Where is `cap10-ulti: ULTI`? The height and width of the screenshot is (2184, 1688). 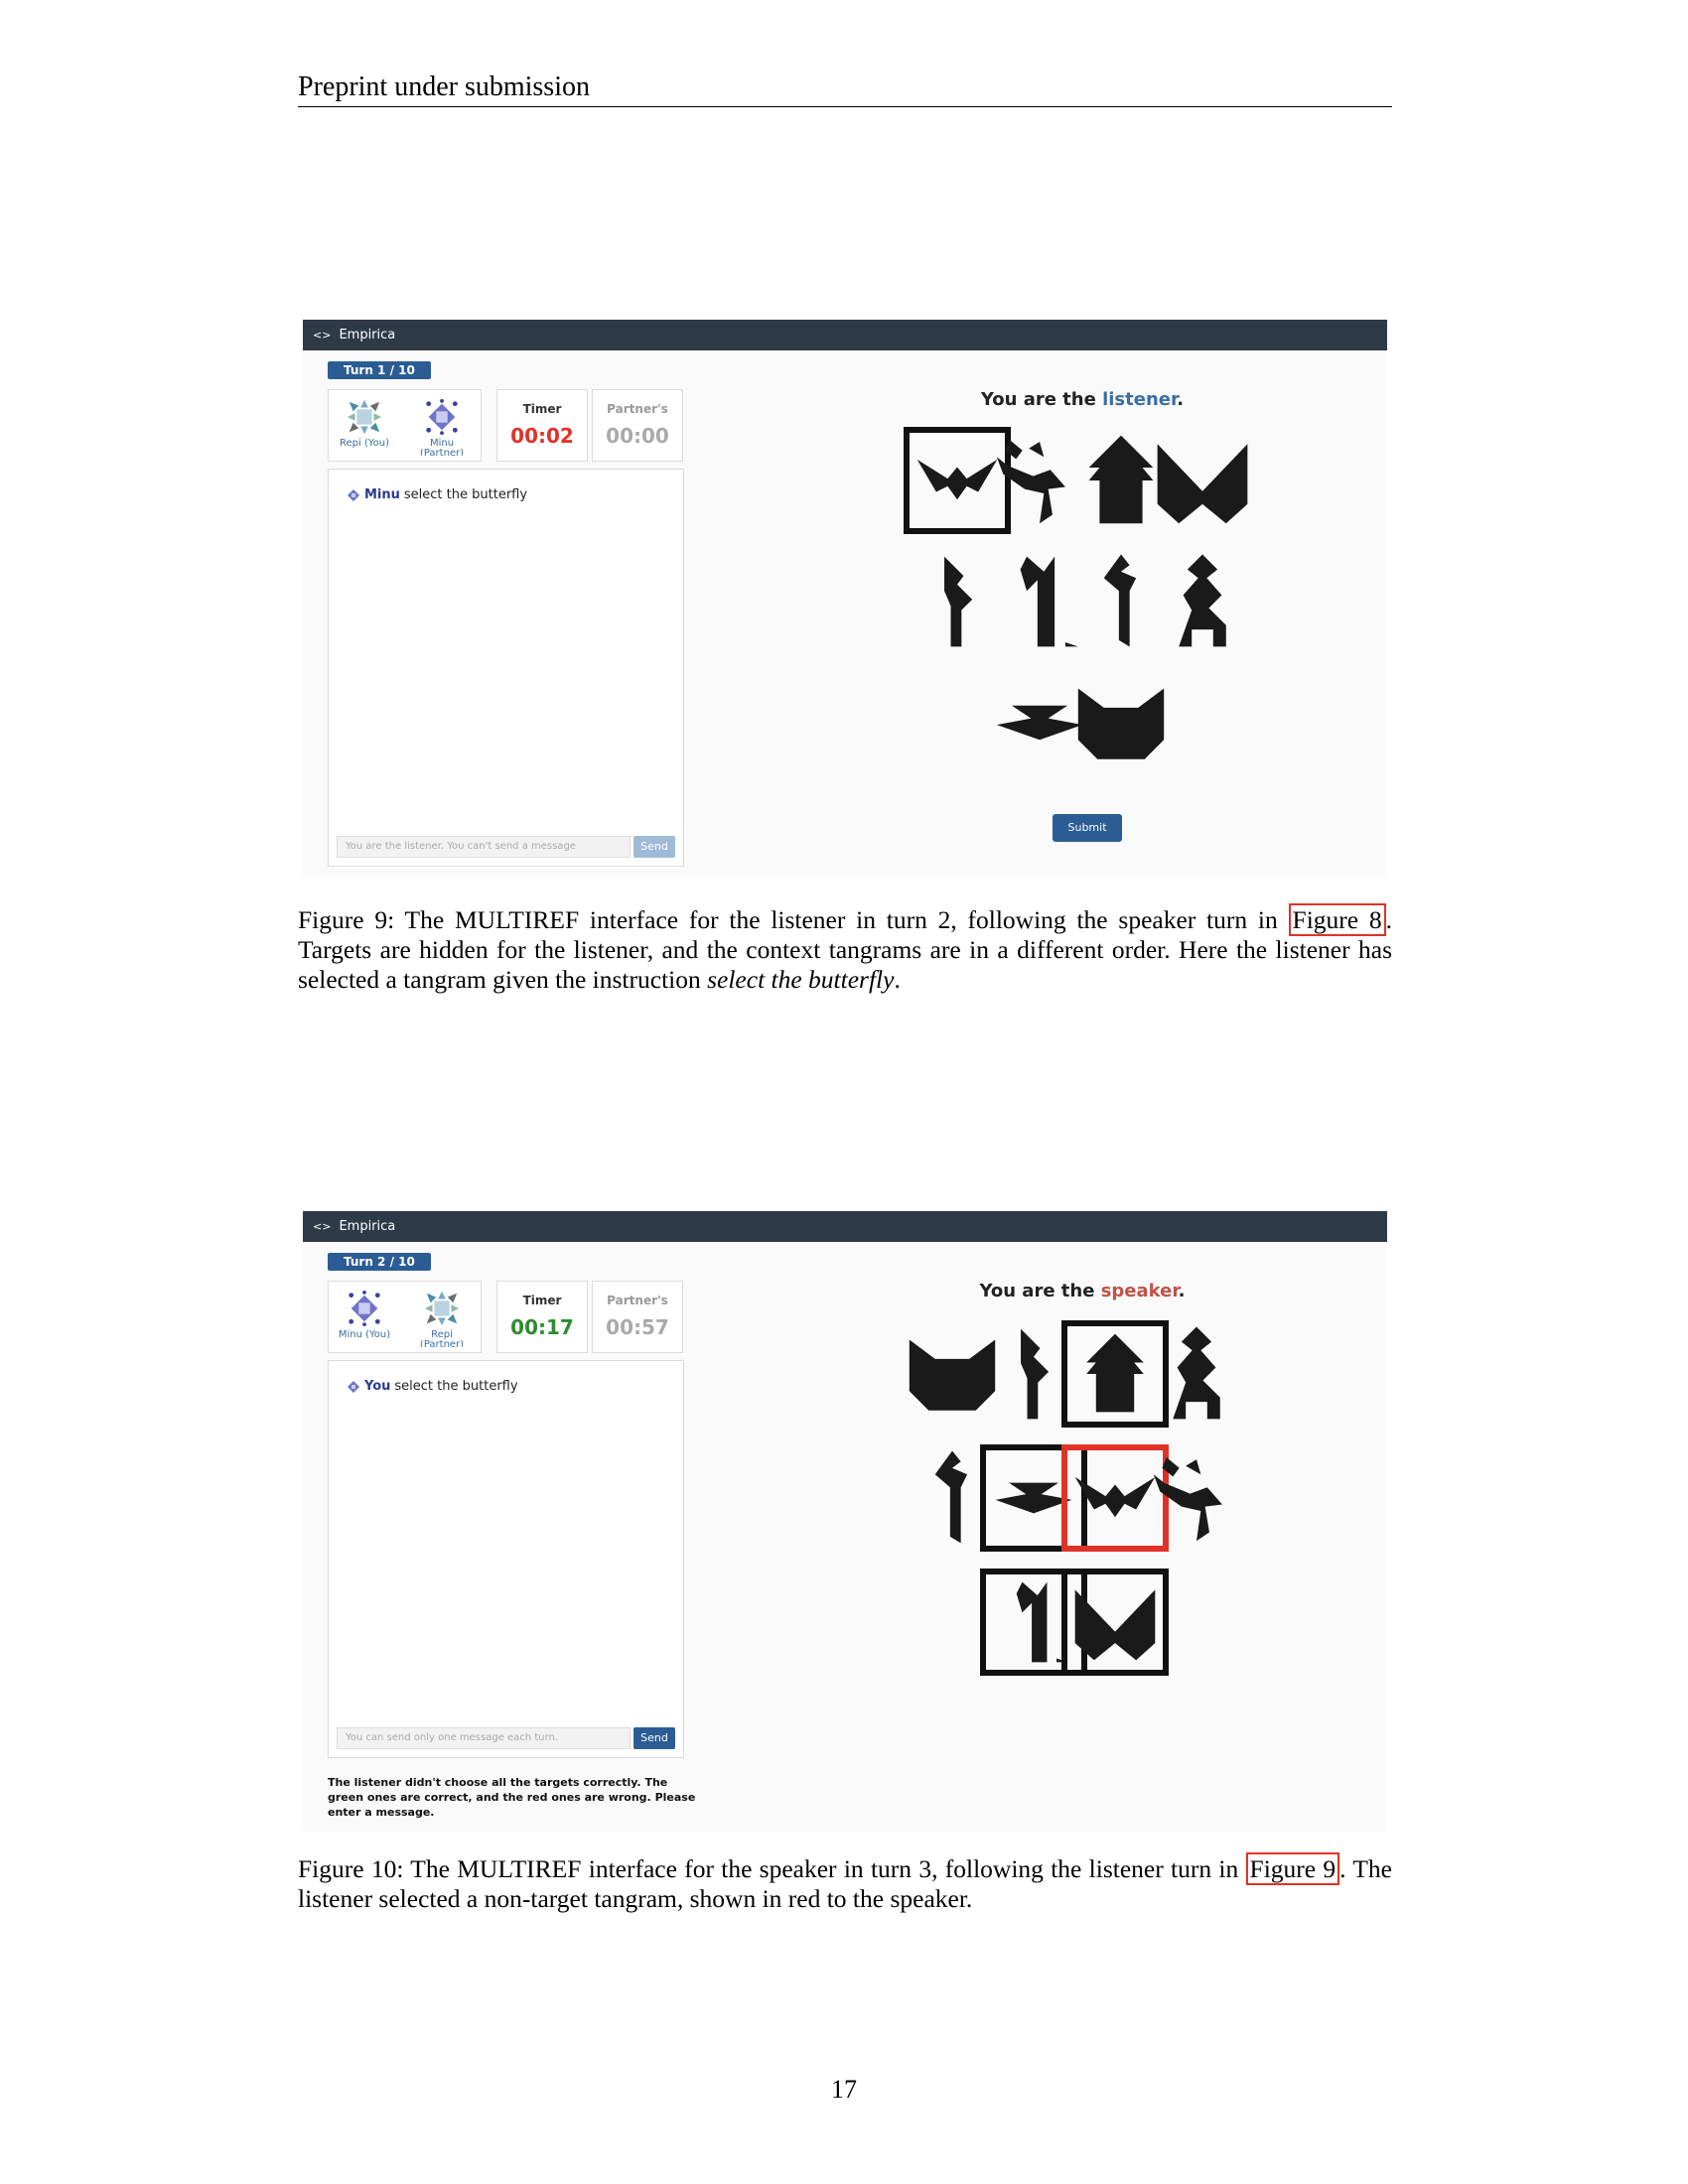 cap10-ulti: ULTI is located at coordinates (507, 1868).